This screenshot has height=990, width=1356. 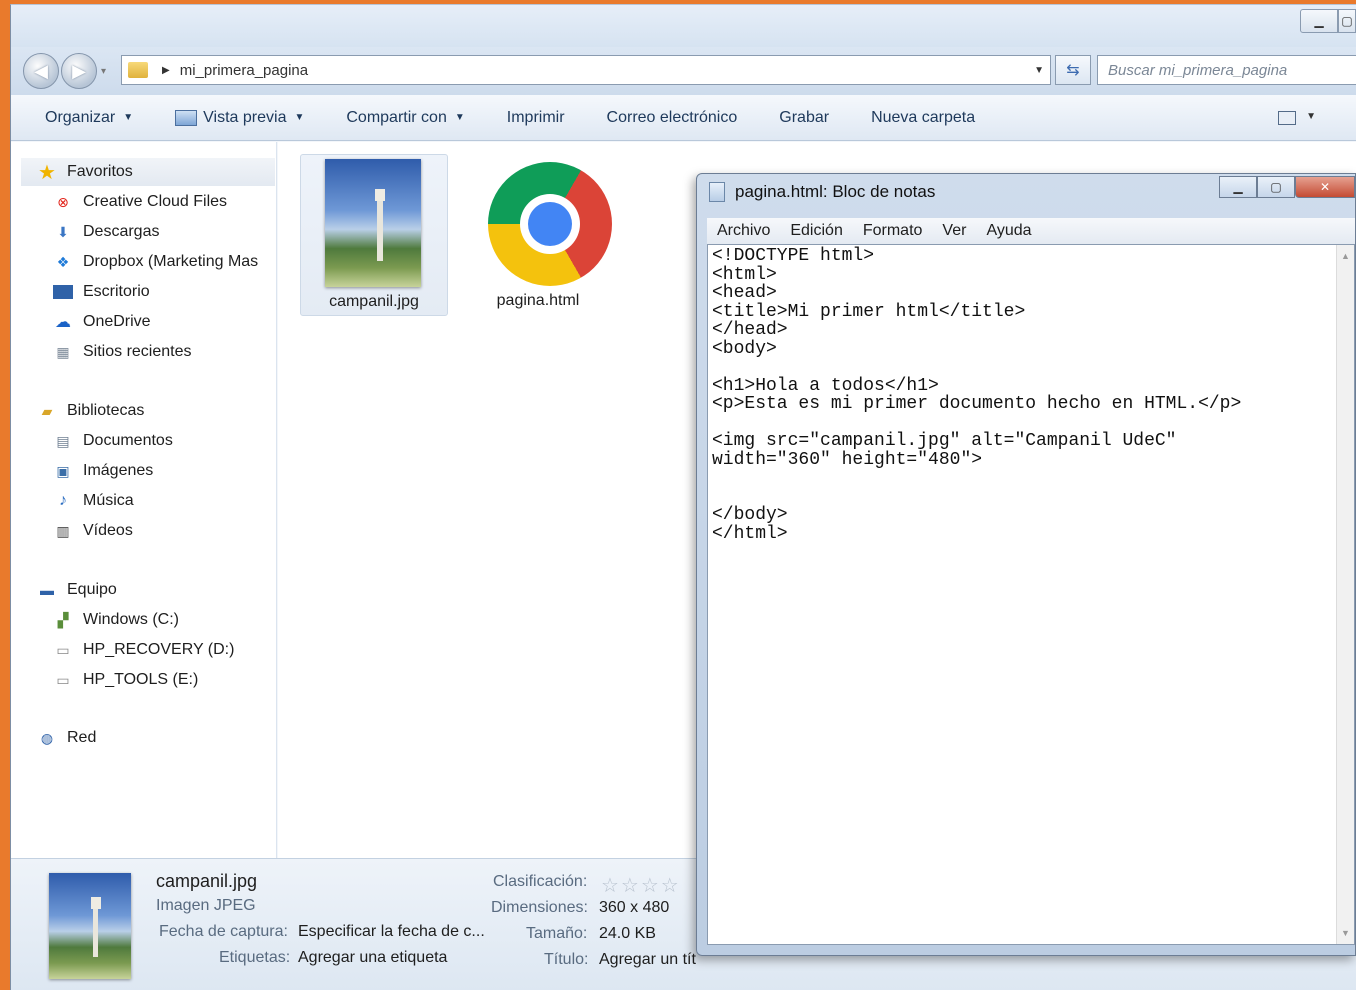 I want to click on nav-computer: ▬ Equipo, so click(x=148, y=590).